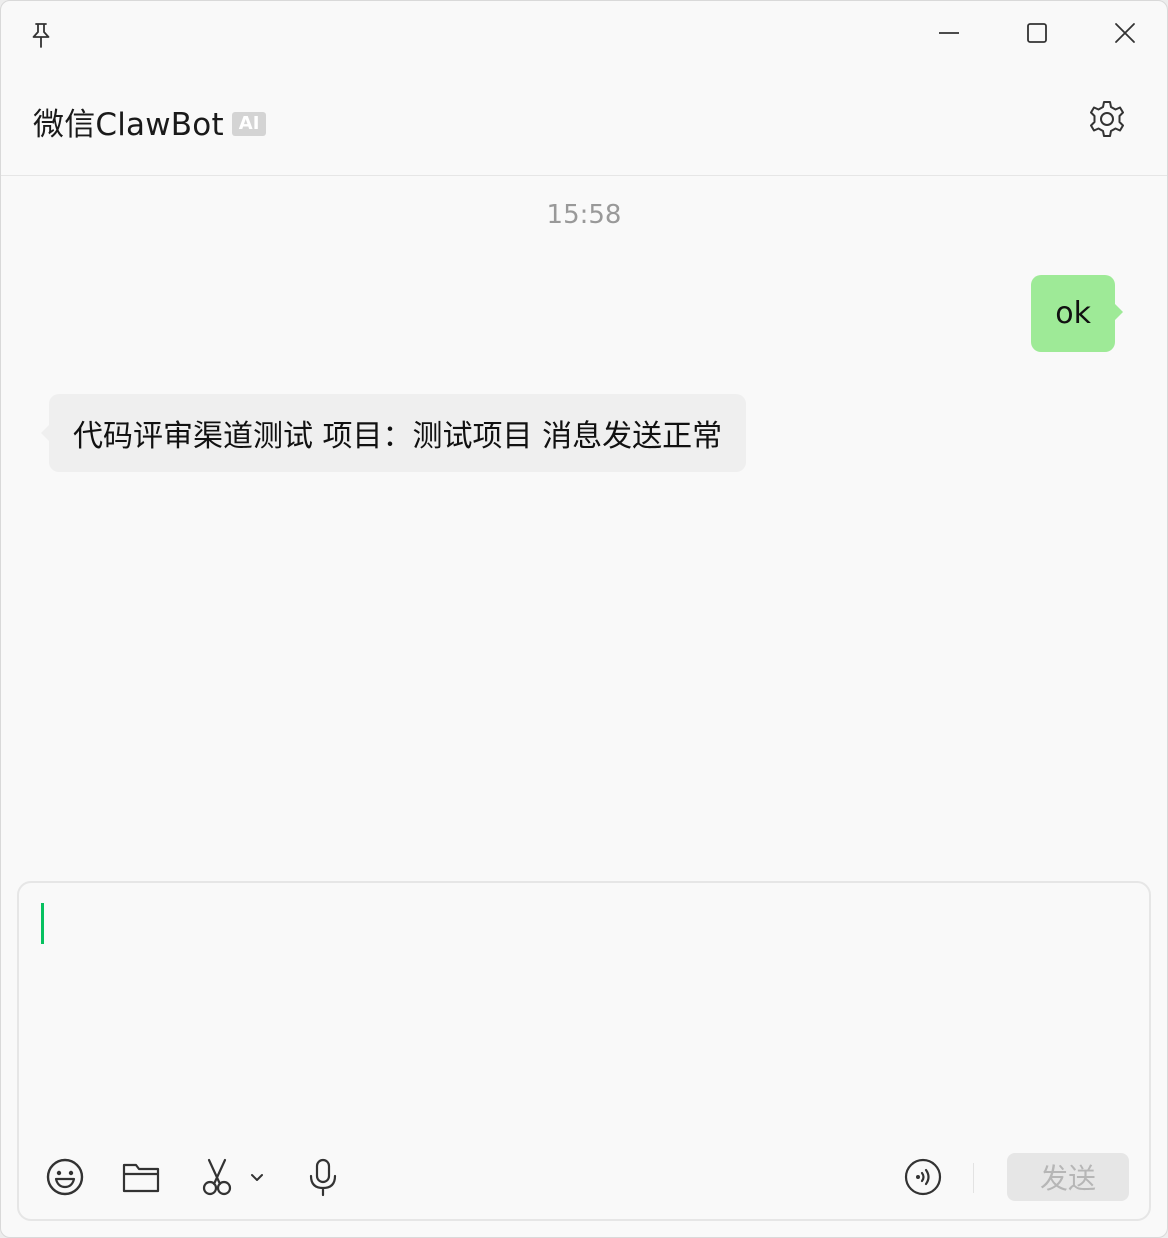  I want to click on settings-button, so click(1107, 119).